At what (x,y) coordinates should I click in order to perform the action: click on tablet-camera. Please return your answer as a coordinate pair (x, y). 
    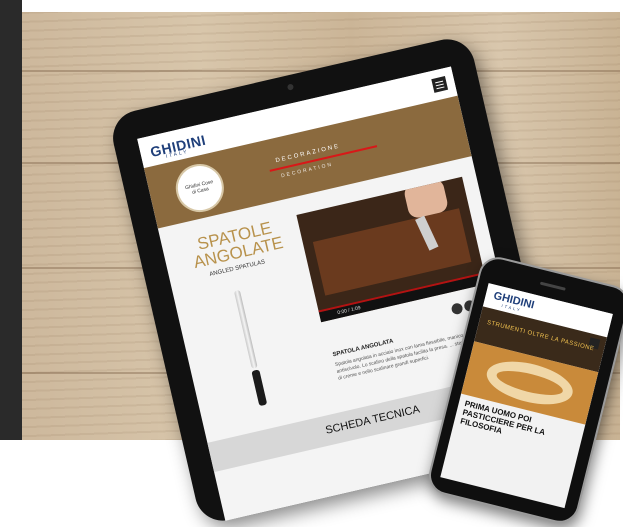
    Looking at the image, I should click on (290, 87).